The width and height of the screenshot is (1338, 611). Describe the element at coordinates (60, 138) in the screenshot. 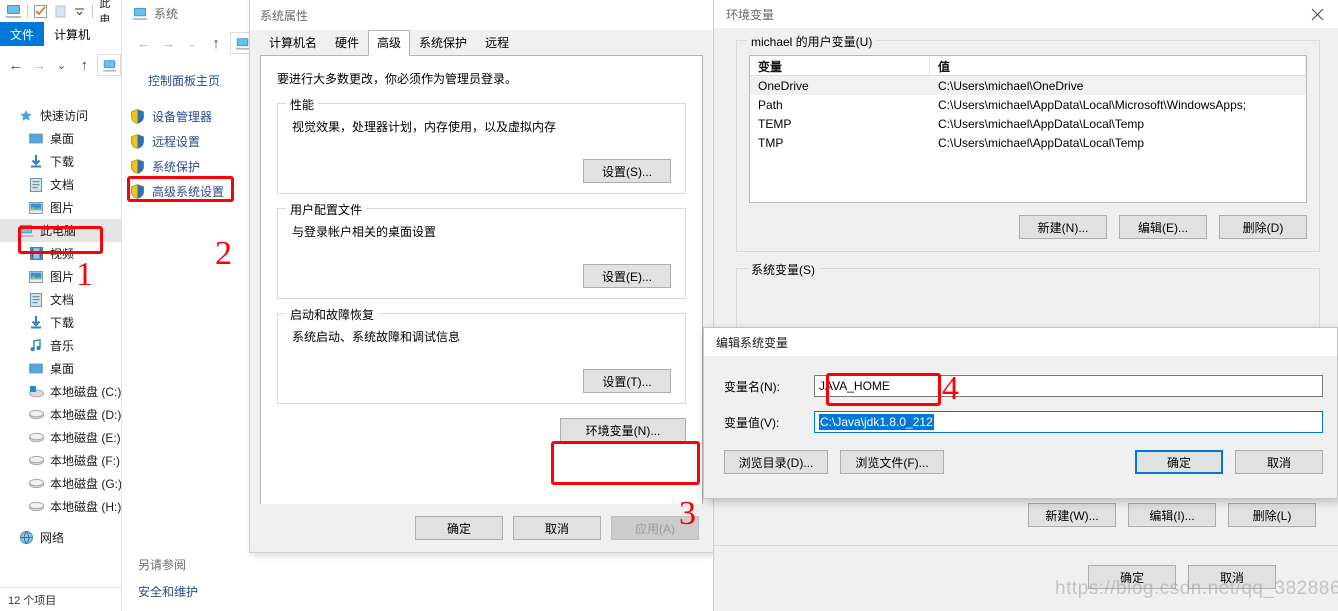

I see `tree-item-desktop: 桌面` at that location.